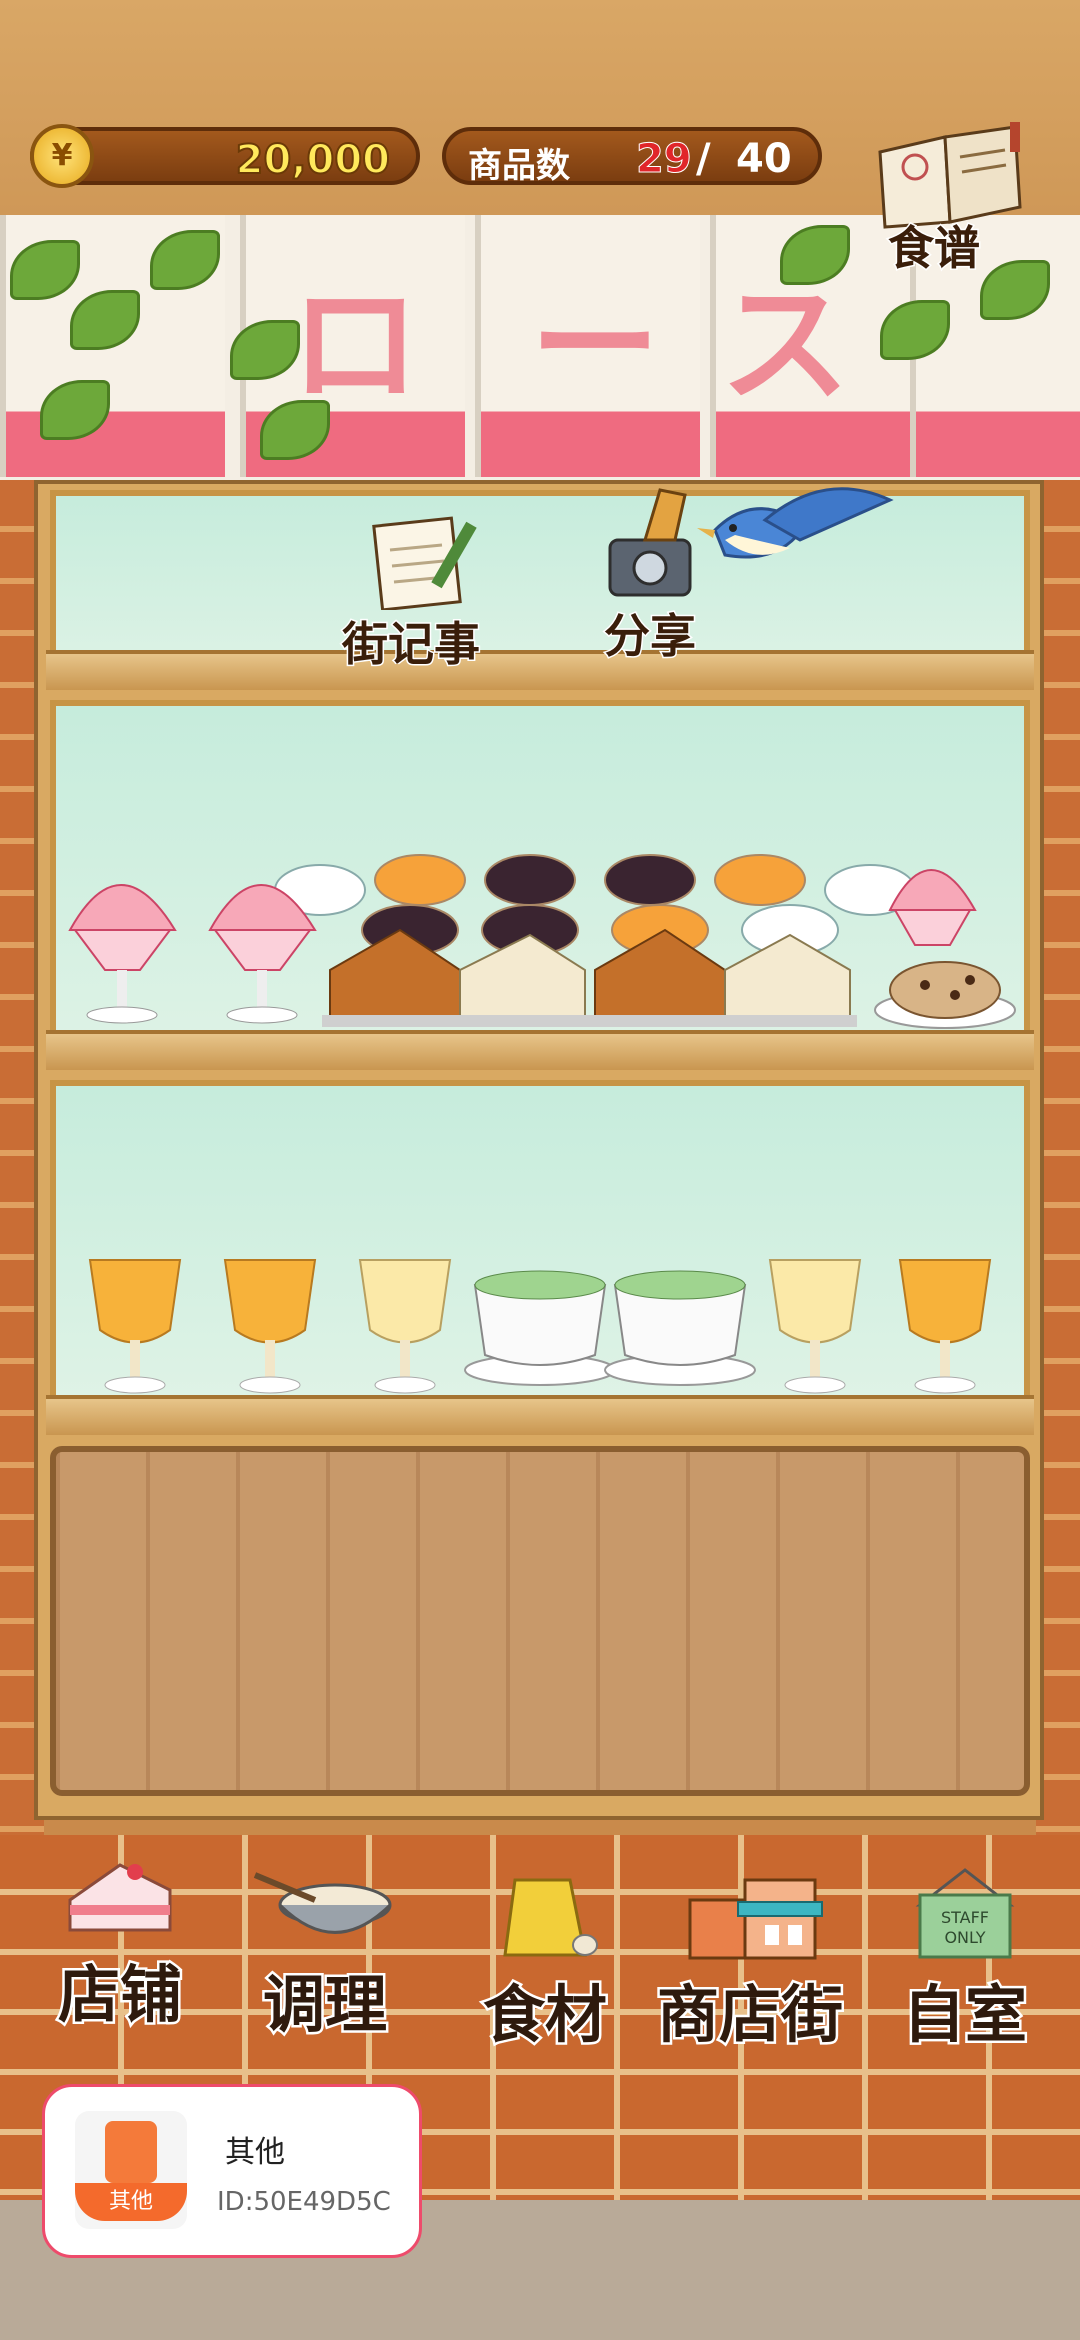  Describe the element at coordinates (945, 995) in the screenshot. I see `cookie-plate-icon` at that location.